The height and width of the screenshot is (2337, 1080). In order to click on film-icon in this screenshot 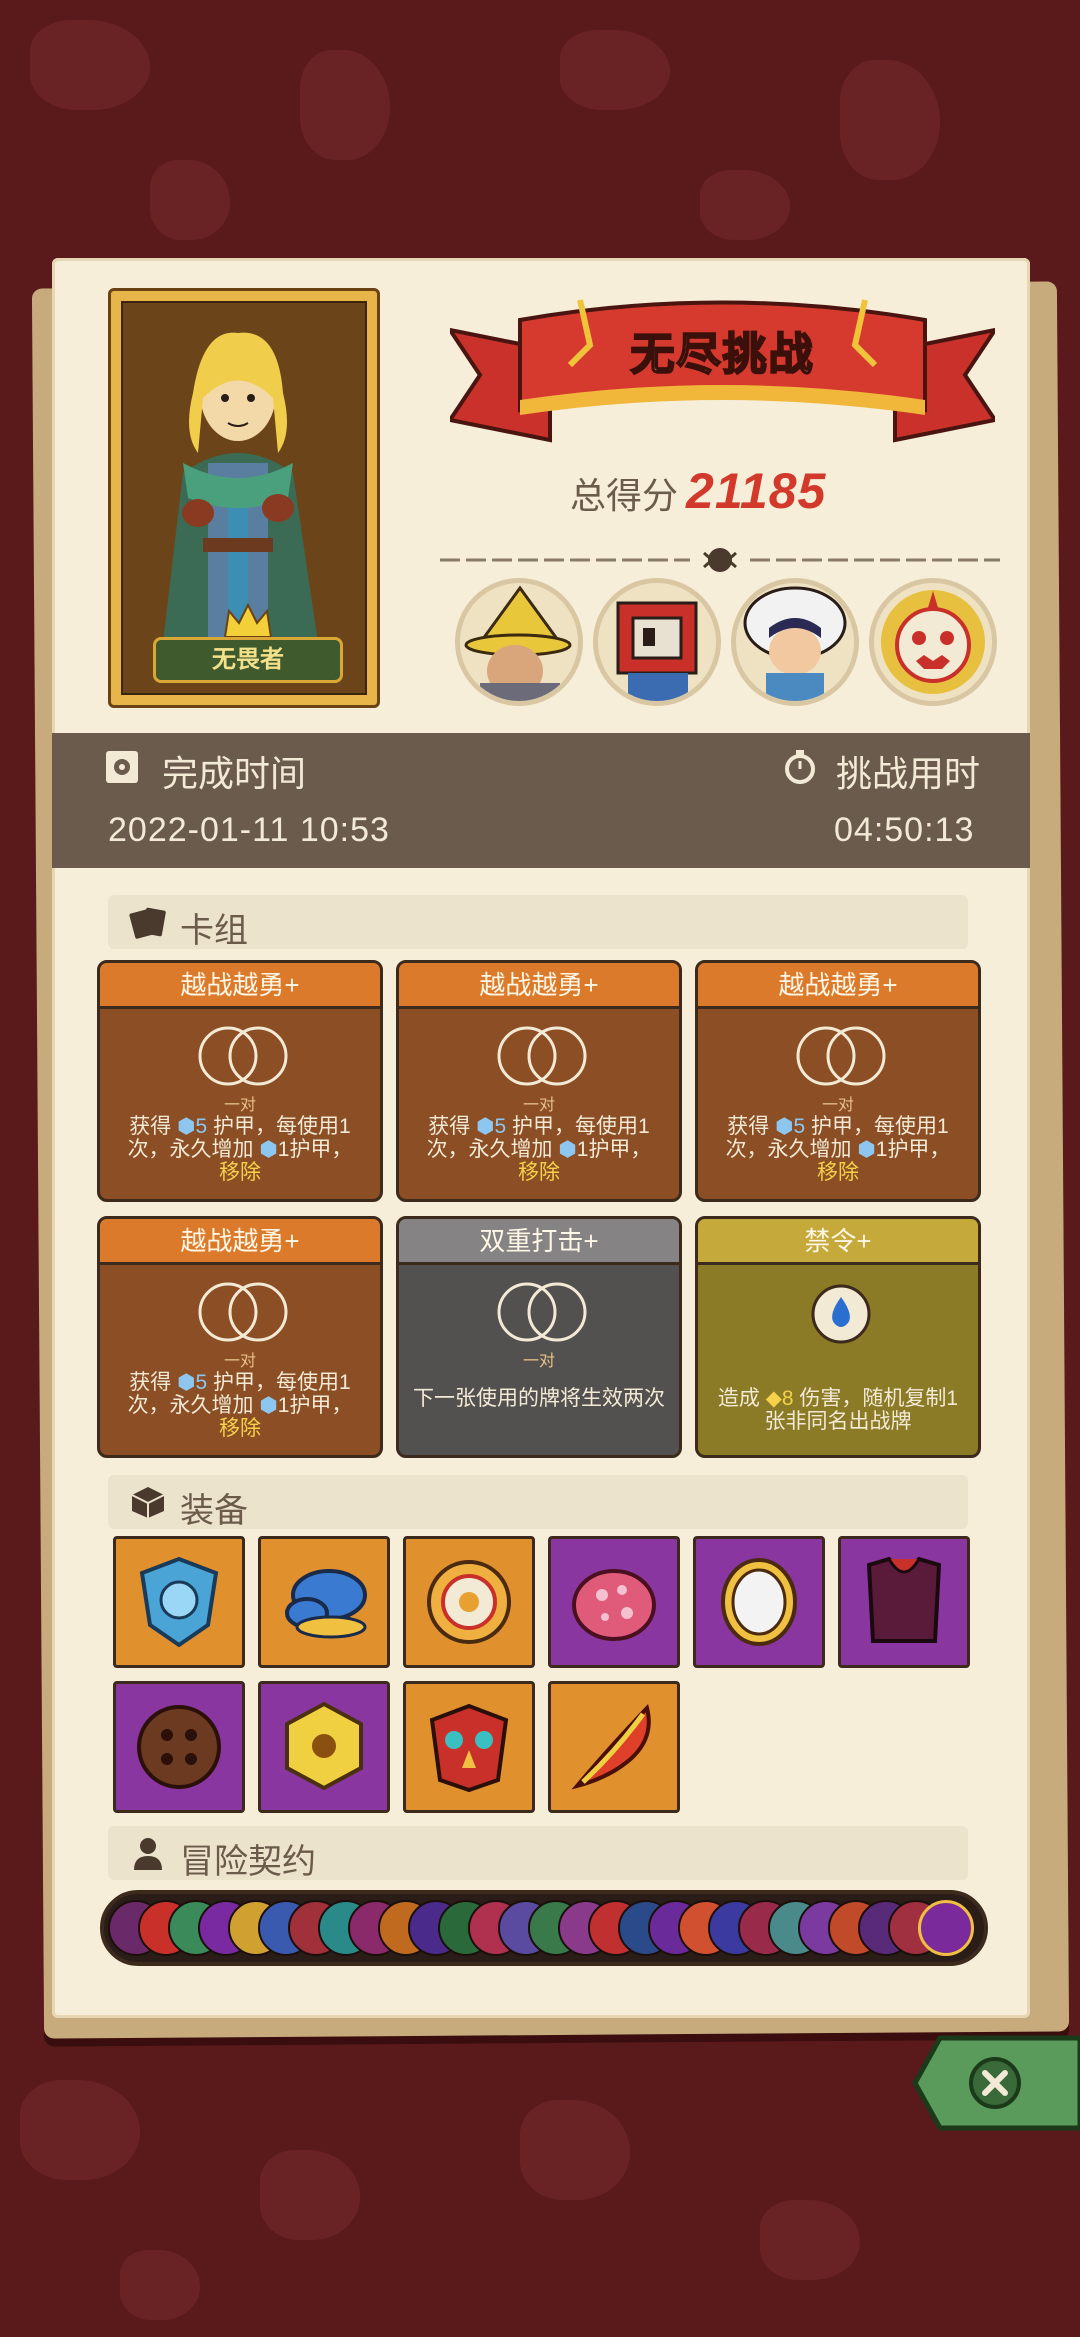, I will do `click(122, 767)`.